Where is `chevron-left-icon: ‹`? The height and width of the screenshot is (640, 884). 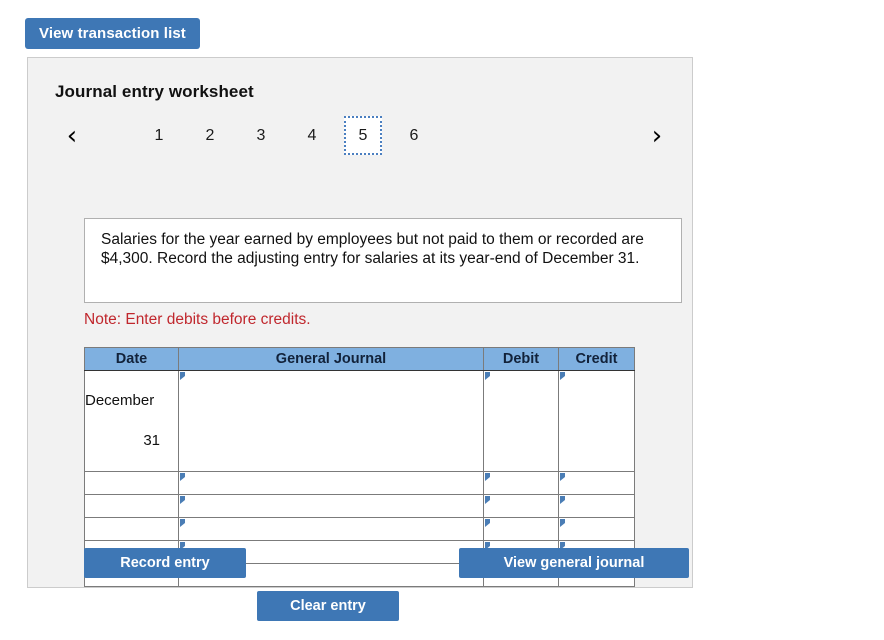
chevron-left-icon: ‹ is located at coordinates (72, 135).